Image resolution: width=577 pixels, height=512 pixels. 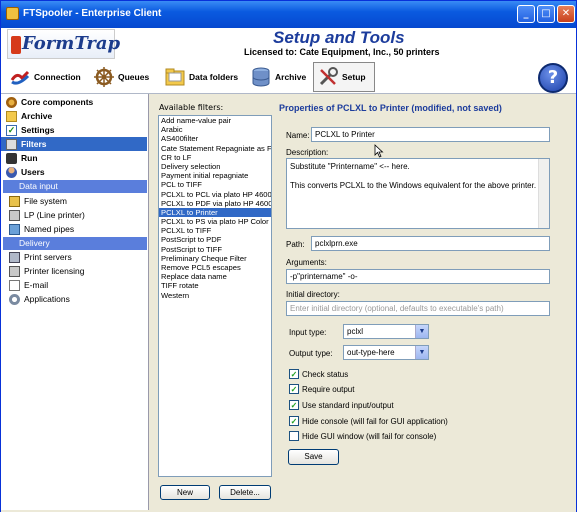 I want to click on archive-folder-icon, so click(x=11, y=116).